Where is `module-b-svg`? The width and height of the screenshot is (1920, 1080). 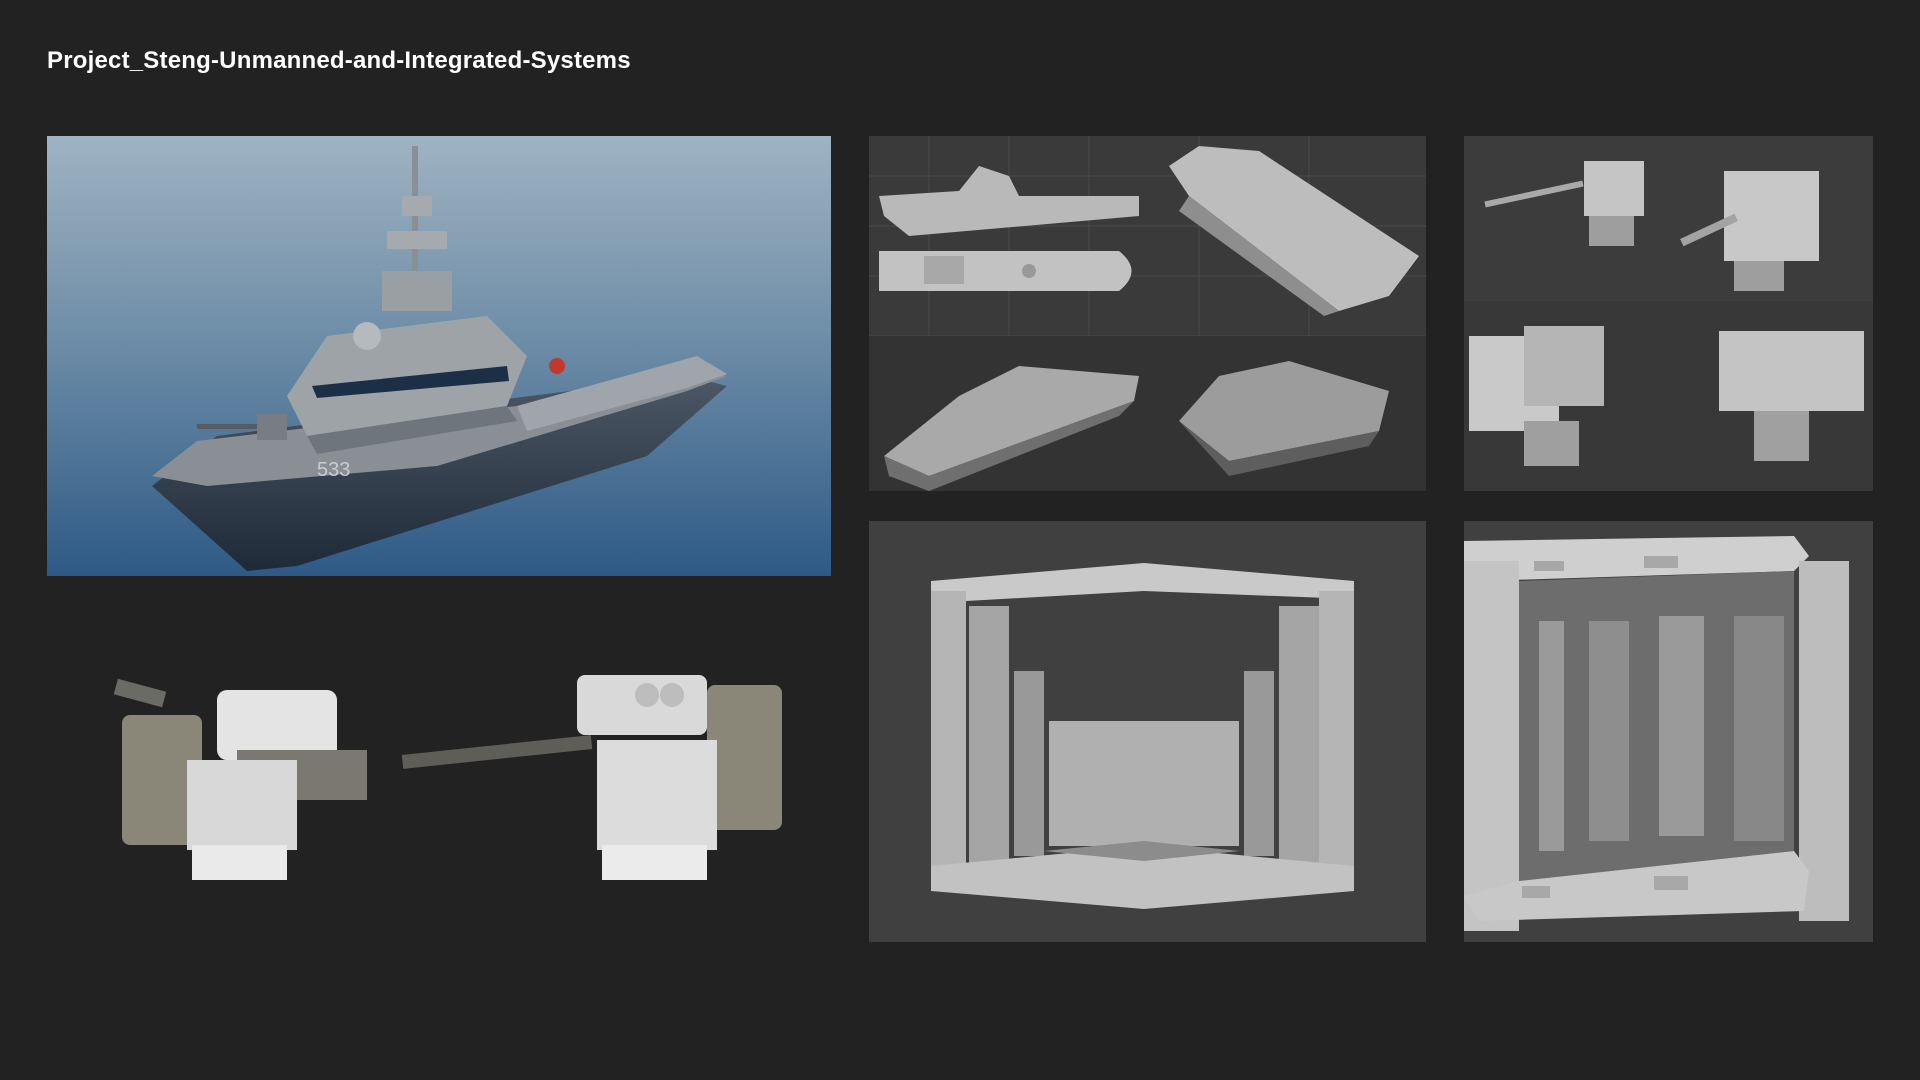
module-b-svg is located at coordinates (1668, 731).